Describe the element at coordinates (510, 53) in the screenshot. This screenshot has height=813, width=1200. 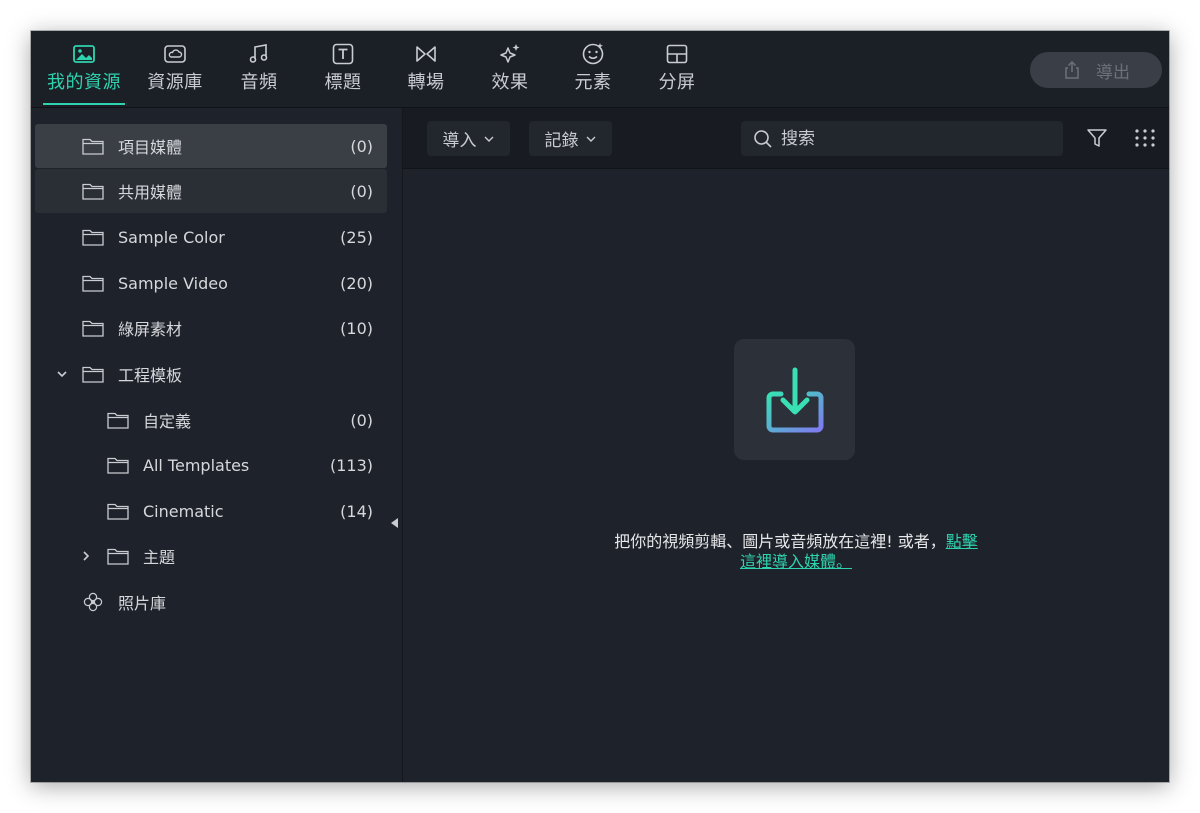
I see `sparkle-icon` at that location.